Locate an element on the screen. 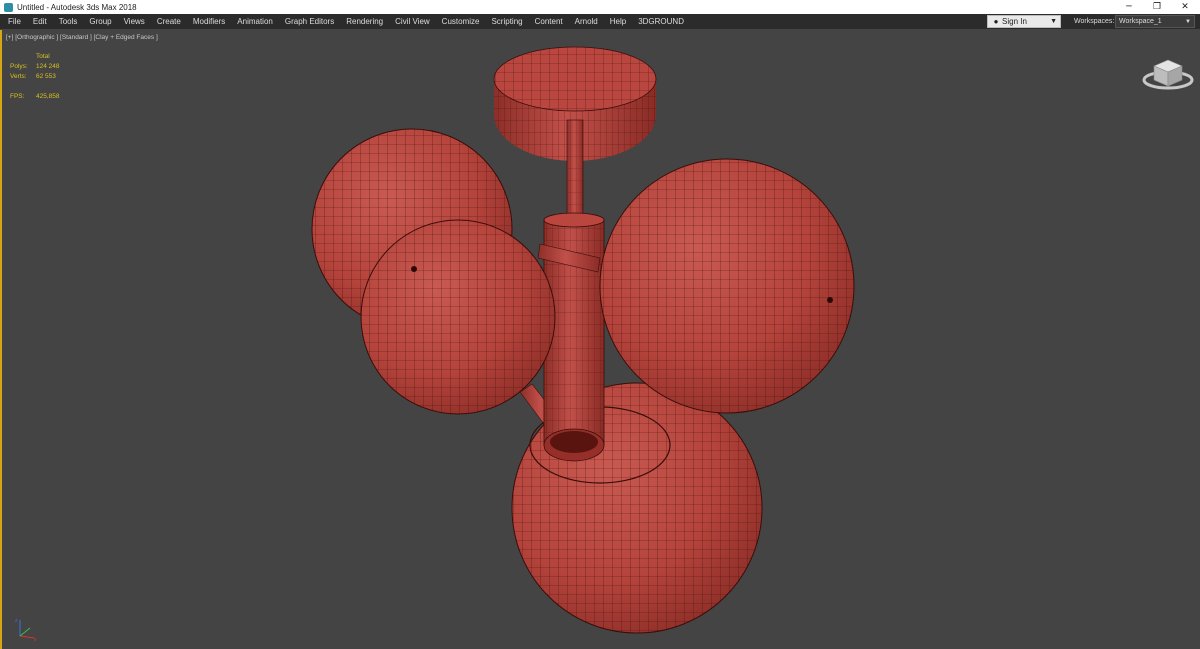 The width and height of the screenshot is (1200, 649). axis-tripod-icon: x z is located at coordinates (26, 630).